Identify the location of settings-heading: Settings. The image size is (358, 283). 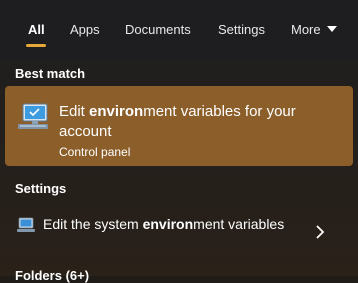
(41, 188).